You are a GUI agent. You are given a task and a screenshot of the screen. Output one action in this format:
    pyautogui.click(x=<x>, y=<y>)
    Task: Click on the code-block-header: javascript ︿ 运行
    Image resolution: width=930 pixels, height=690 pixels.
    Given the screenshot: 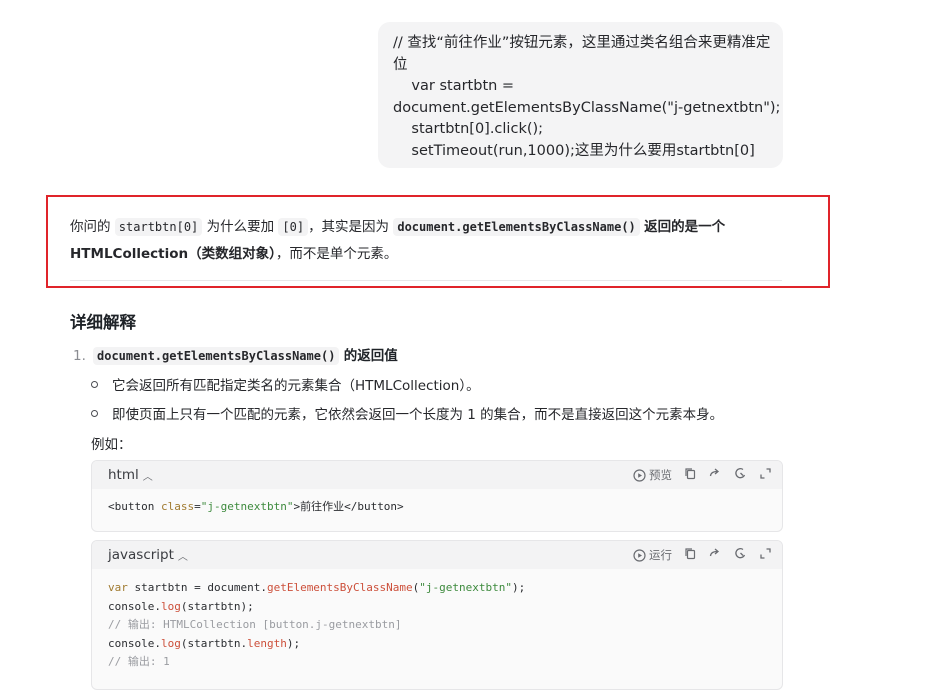 What is the action you would take?
    pyautogui.click(x=437, y=555)
    